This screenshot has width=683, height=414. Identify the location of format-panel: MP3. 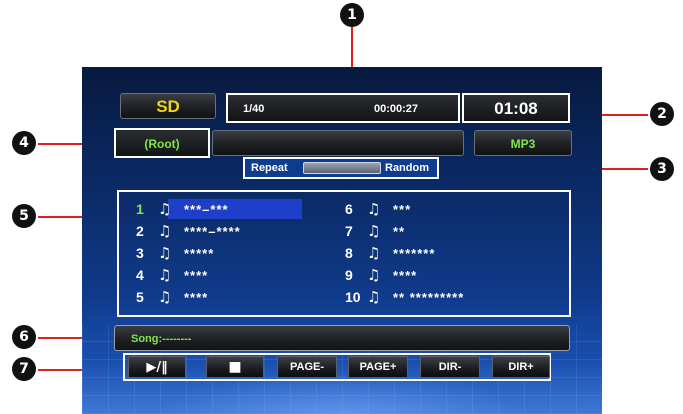
(523, 143).